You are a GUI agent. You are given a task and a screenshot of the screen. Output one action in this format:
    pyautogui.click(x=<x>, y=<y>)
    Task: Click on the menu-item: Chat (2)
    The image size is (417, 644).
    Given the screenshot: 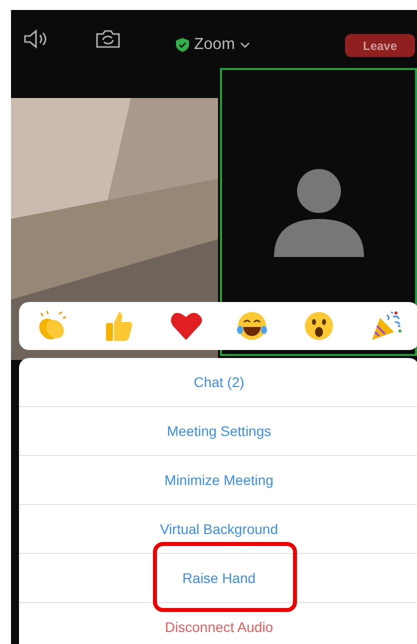 What is the action you would take?
    pyautogui.click(x=219, y=382)
    